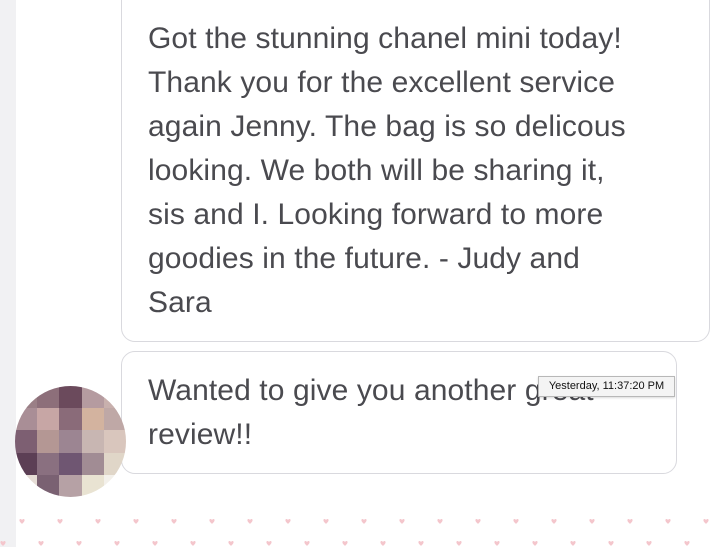 Image resolution: width=718 pixels, height=547 pixels. Describe the element at coordinates (606, 386) in the screenshot. I see `timestamp-tooltip: Yesterday, 11:37:20 PM` at that location.